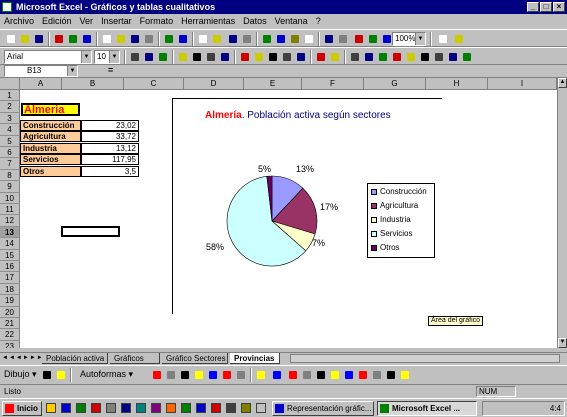  I want to click on legend-entry: Otros, so click(385, 248).